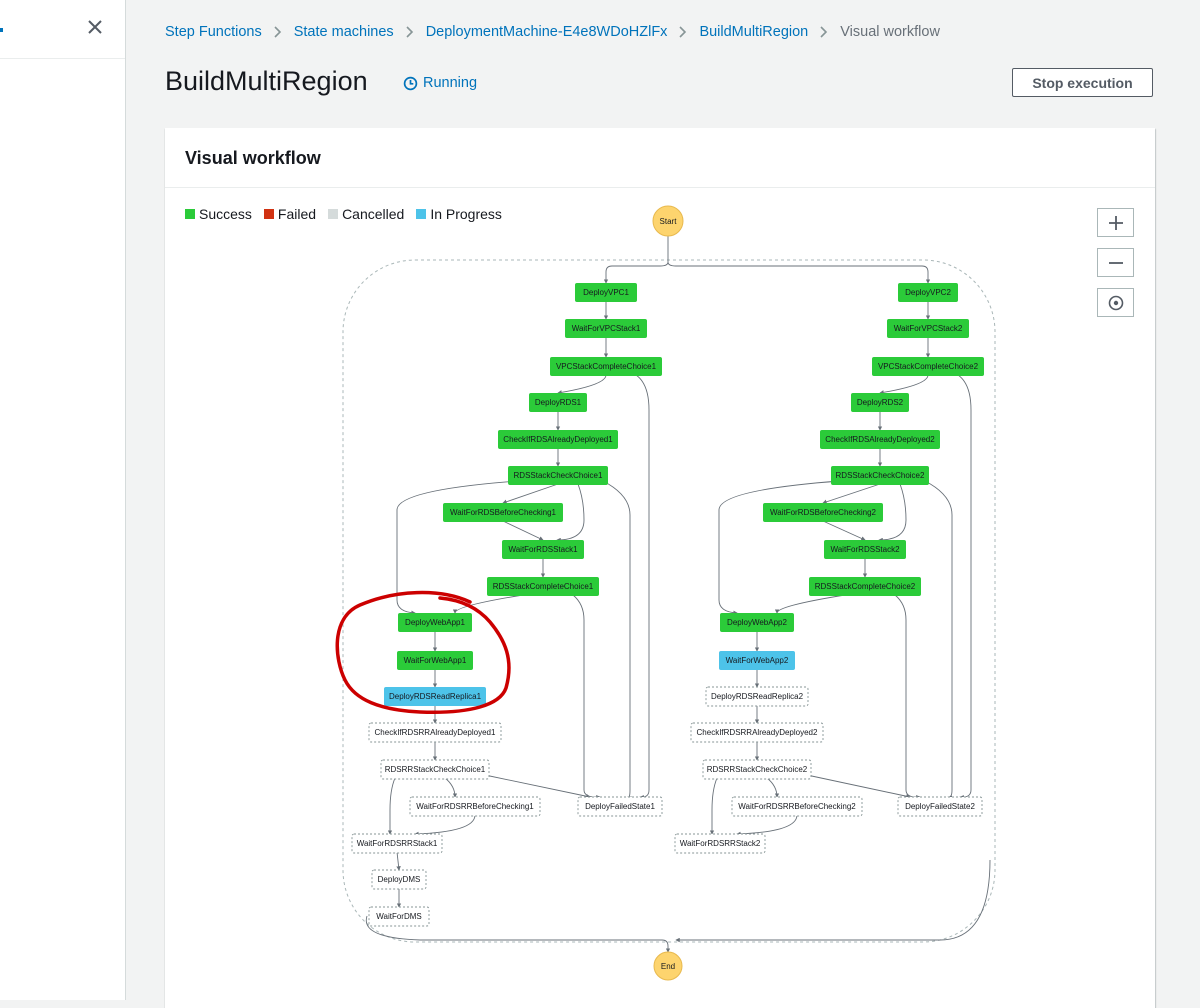  I want to click on state-rds-stack-complete-choice1: RDSStackCompleteChoice1, so click(543, 586).